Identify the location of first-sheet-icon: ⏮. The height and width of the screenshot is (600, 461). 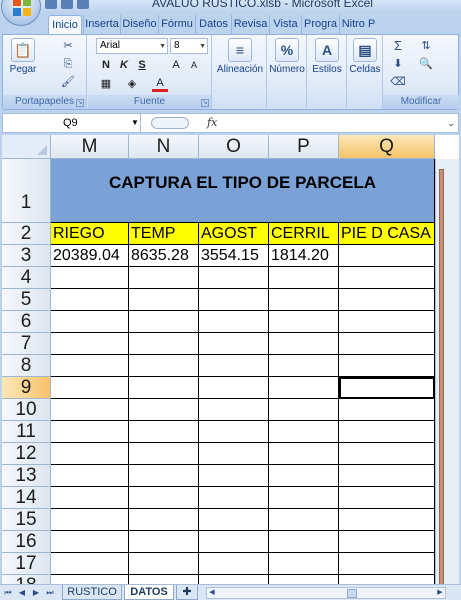
(8, 593).